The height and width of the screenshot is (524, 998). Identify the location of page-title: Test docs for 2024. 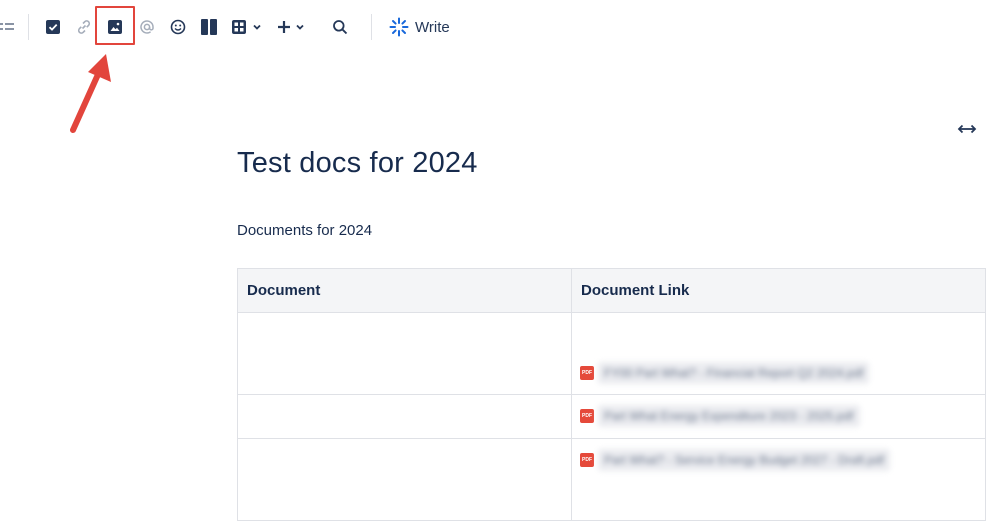
(357, 163).